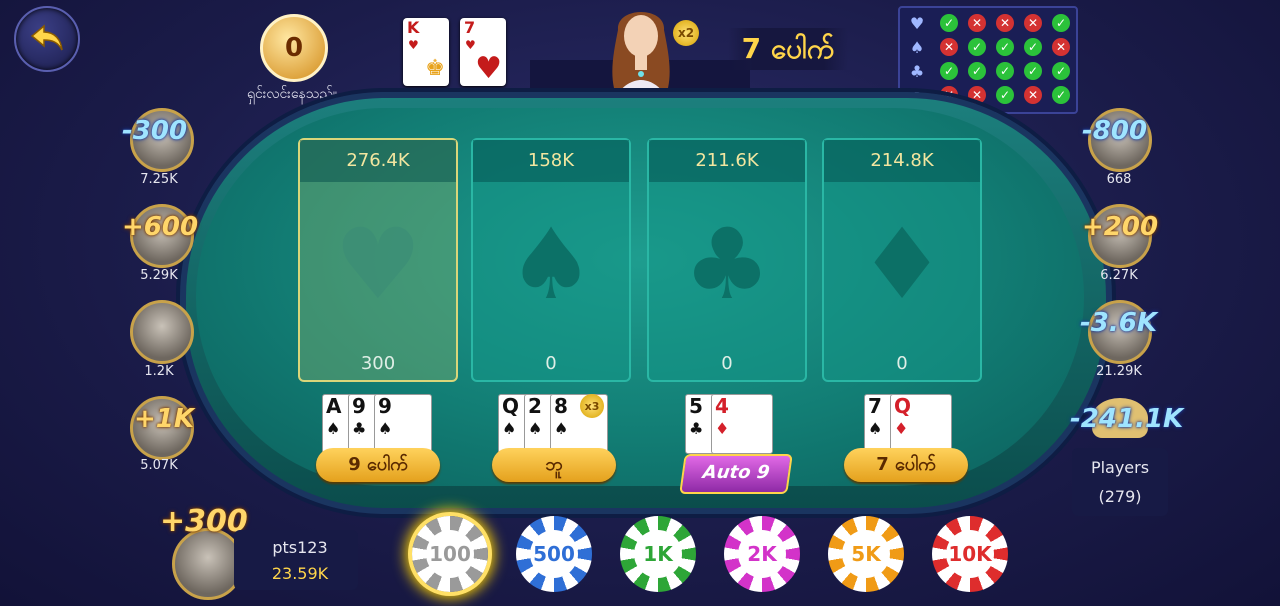 The image size is (1280, 606). I want to click on hand-result-label: 9 ပေါက်, so click(378, 465).